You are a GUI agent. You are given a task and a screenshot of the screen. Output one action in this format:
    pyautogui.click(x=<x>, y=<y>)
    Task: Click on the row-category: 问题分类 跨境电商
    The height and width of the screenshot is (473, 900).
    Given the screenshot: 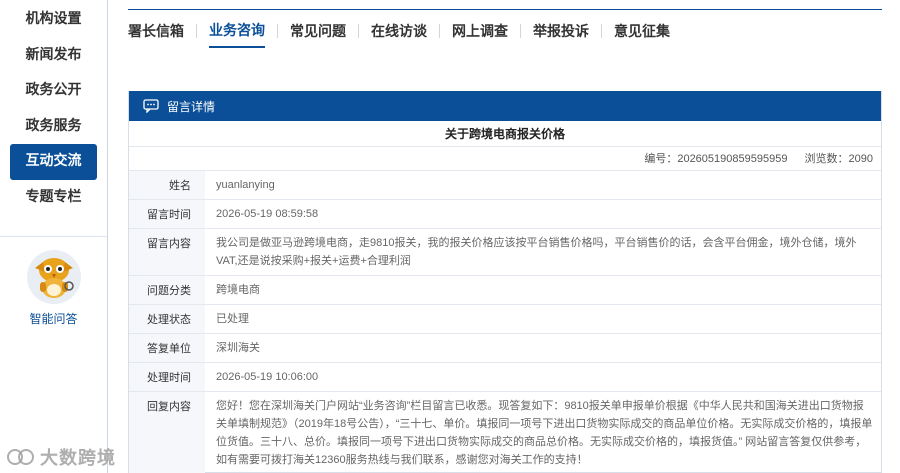 What is the action you would take?
    pyautogui.click(x=505, y=290)
    